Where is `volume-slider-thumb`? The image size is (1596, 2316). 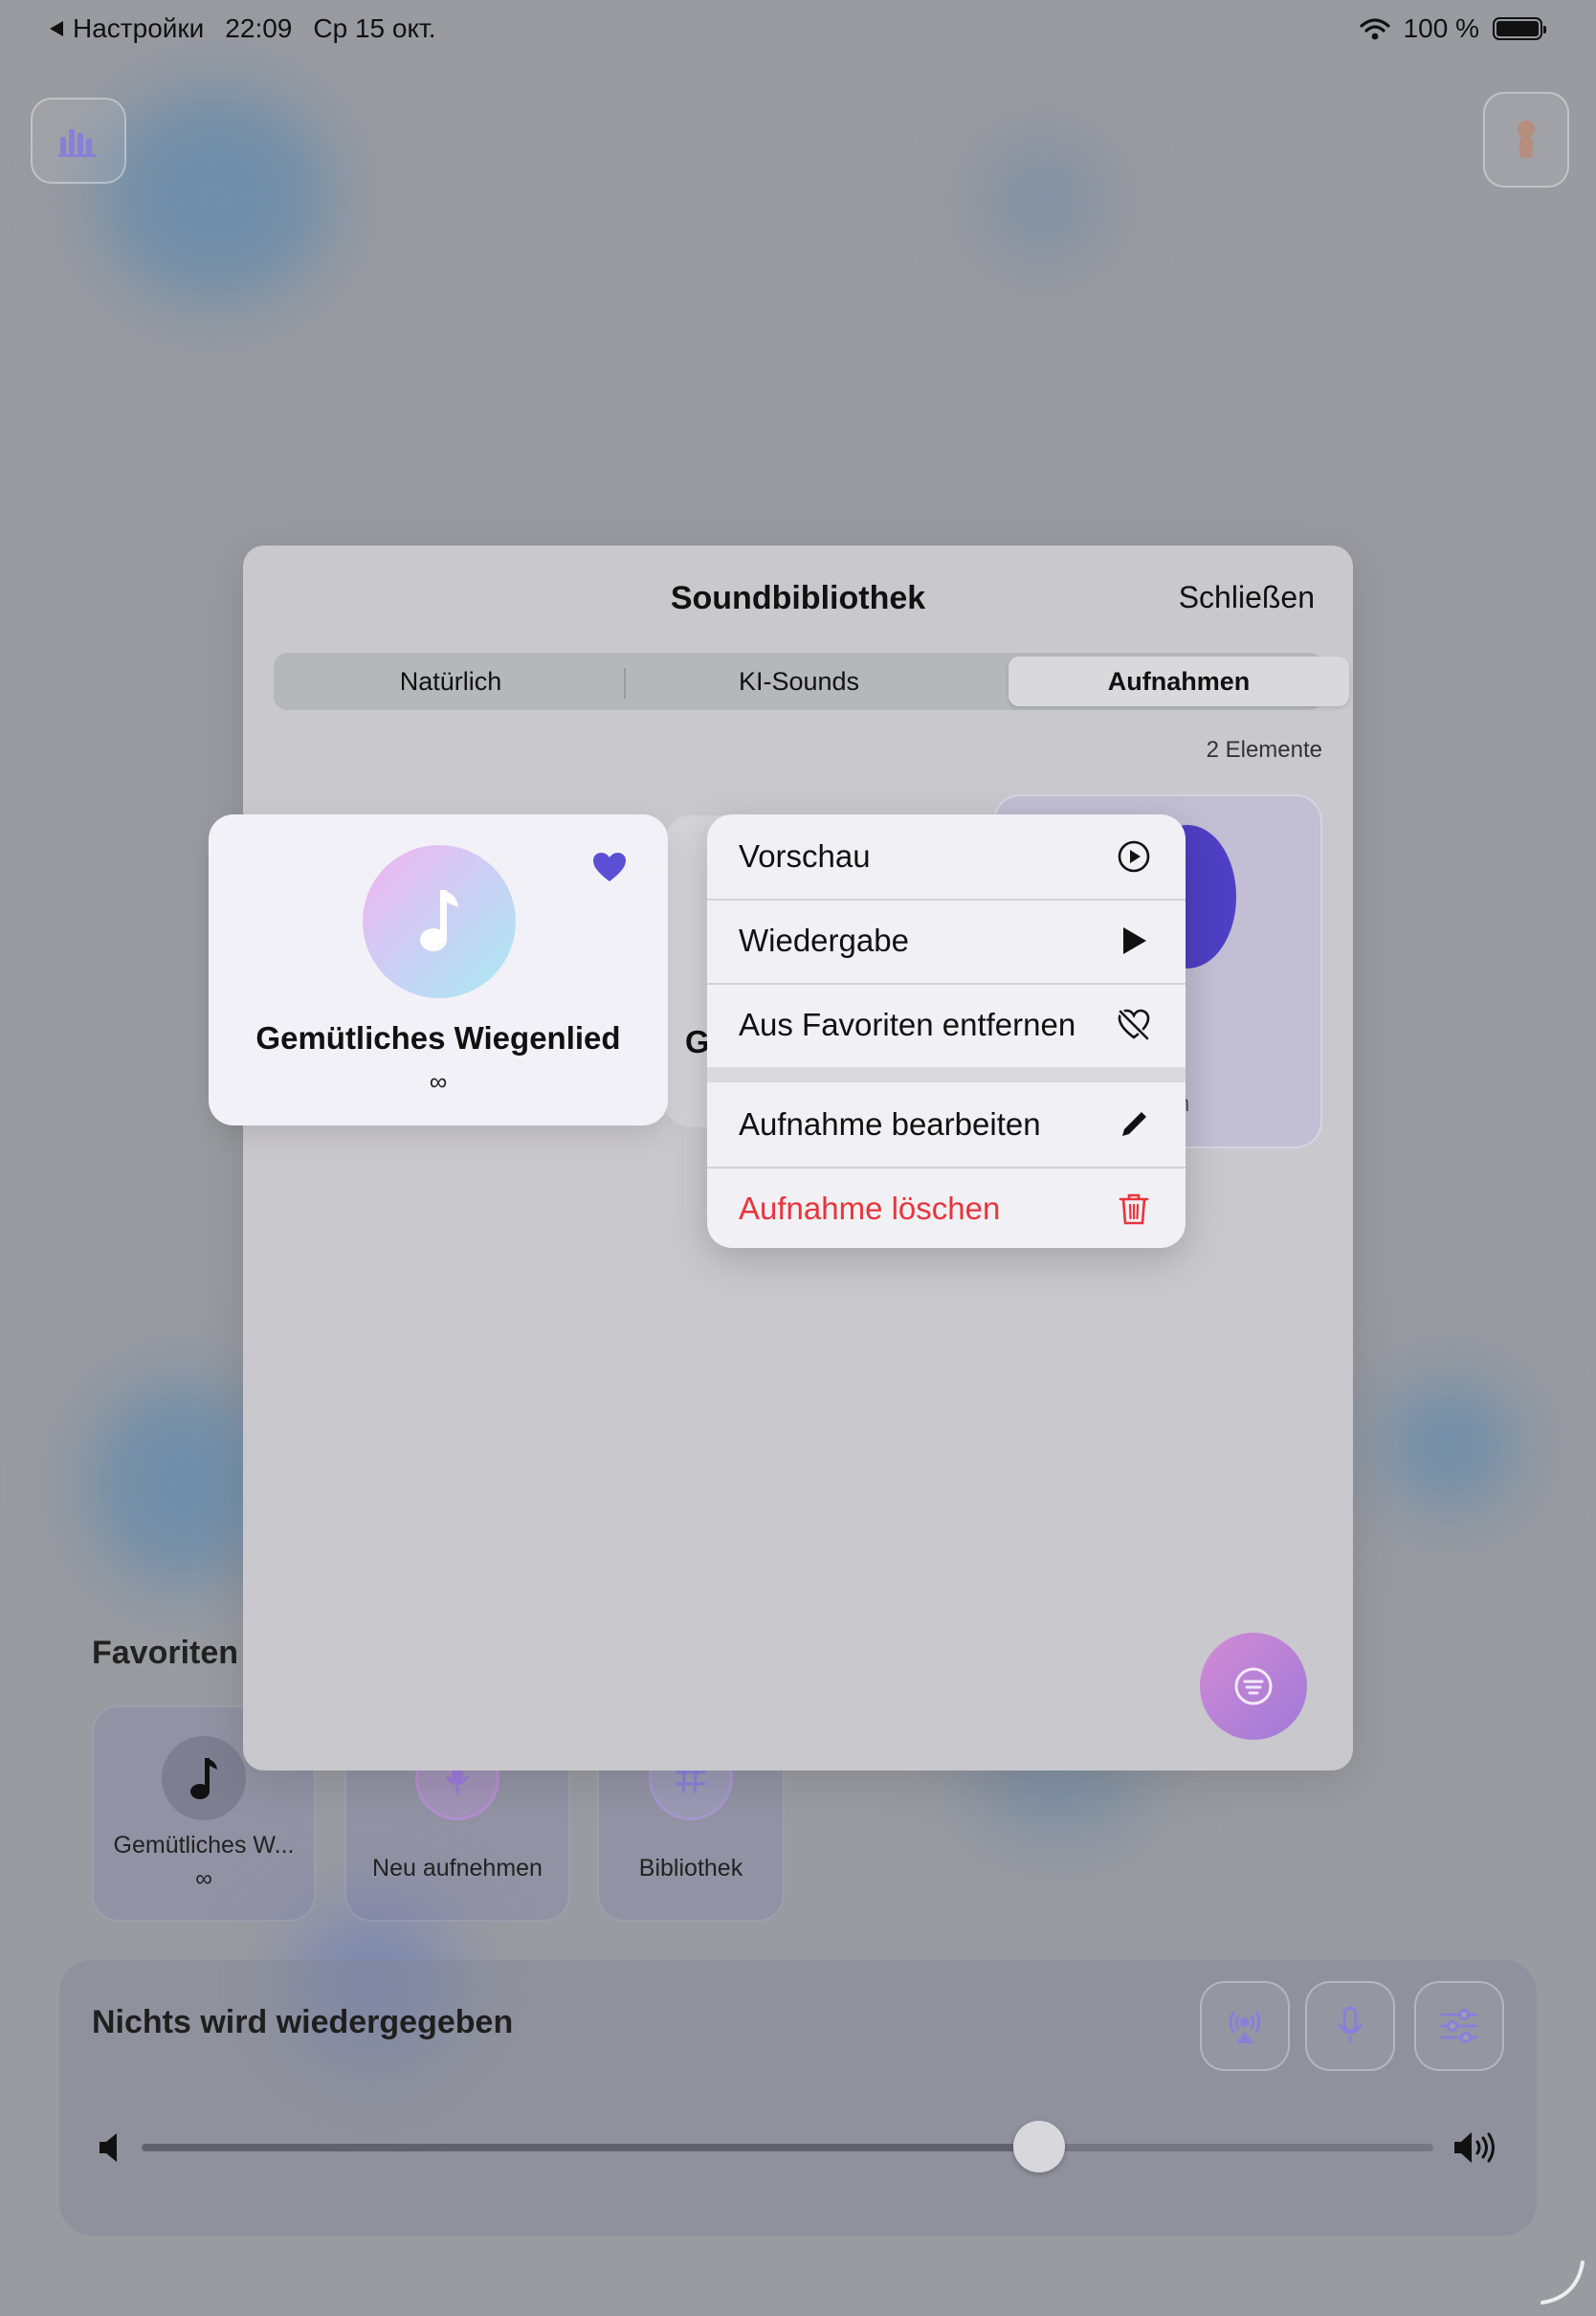
volume-slider-thumb is located at coordinates (1040, 2146).